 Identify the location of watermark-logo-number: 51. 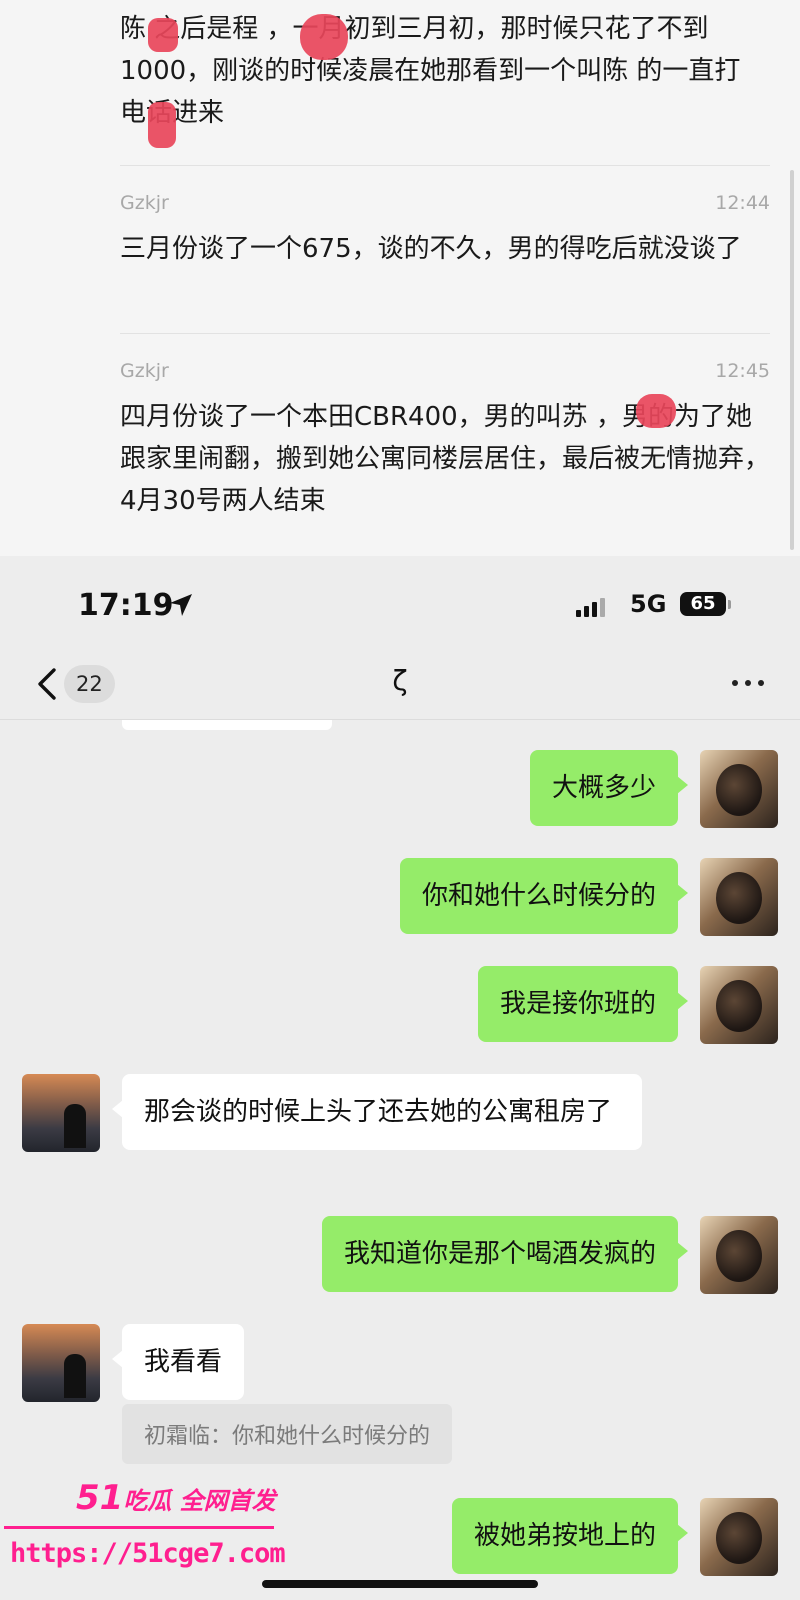
(100, 1498).